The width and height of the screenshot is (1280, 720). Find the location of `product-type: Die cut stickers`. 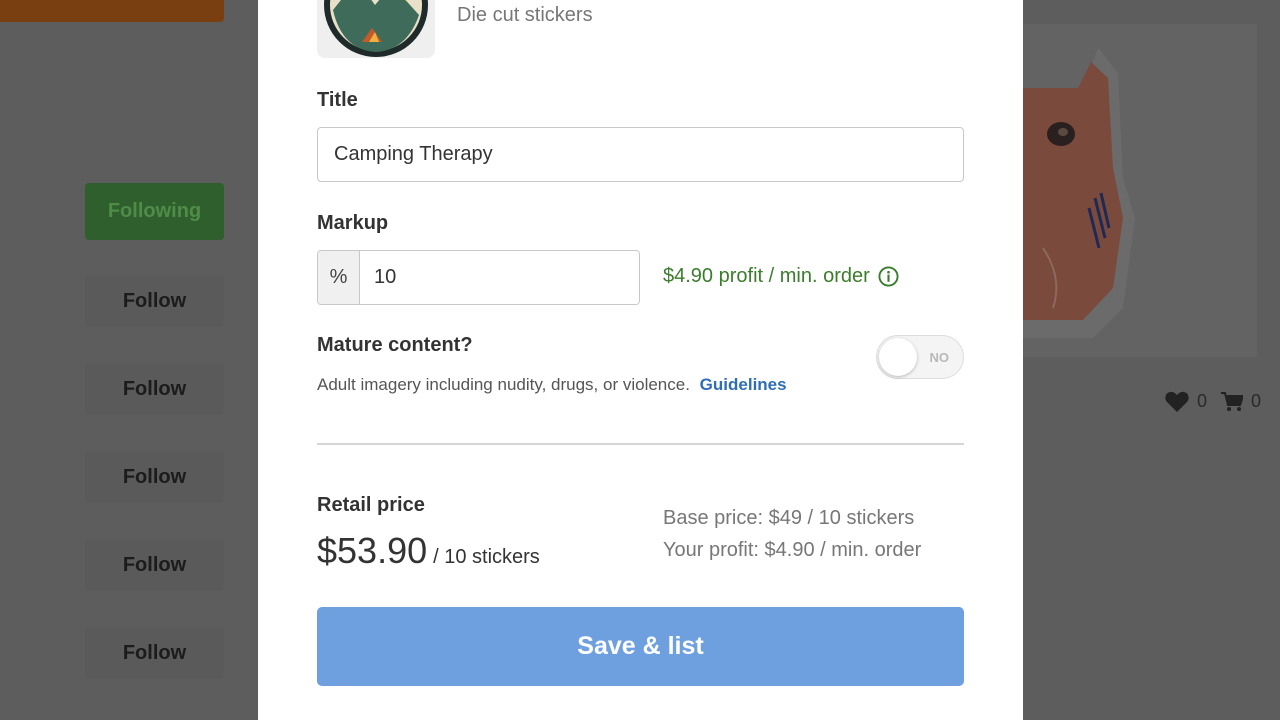

product-type: Die cut stickers is located at coordinates (525, 15).